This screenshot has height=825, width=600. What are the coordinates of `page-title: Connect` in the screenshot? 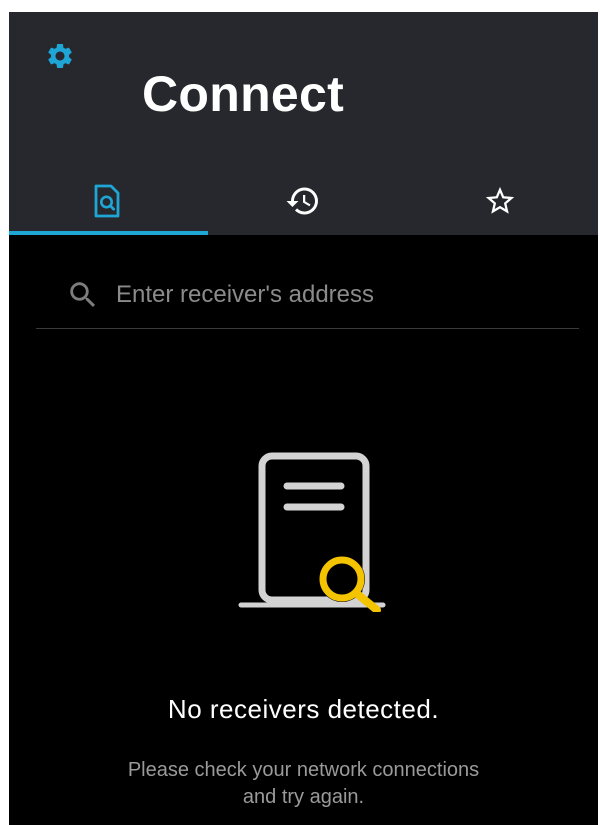 It's located at (243, 94).